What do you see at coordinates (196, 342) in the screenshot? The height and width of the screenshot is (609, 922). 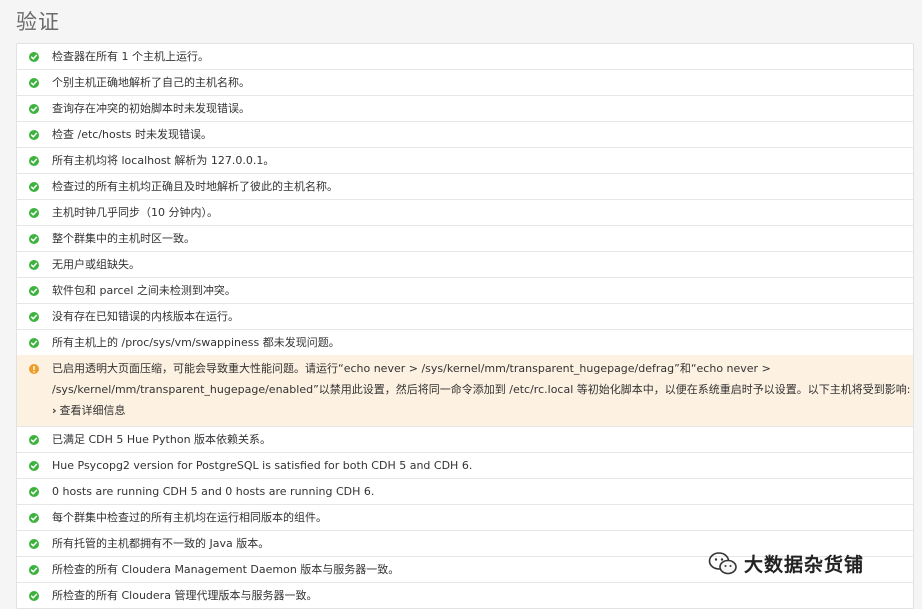 I see `check-row-text: 所有主机上的 /proc/sys/vm/swappiness 都未发现问题。` at bounding box center [196, 342].